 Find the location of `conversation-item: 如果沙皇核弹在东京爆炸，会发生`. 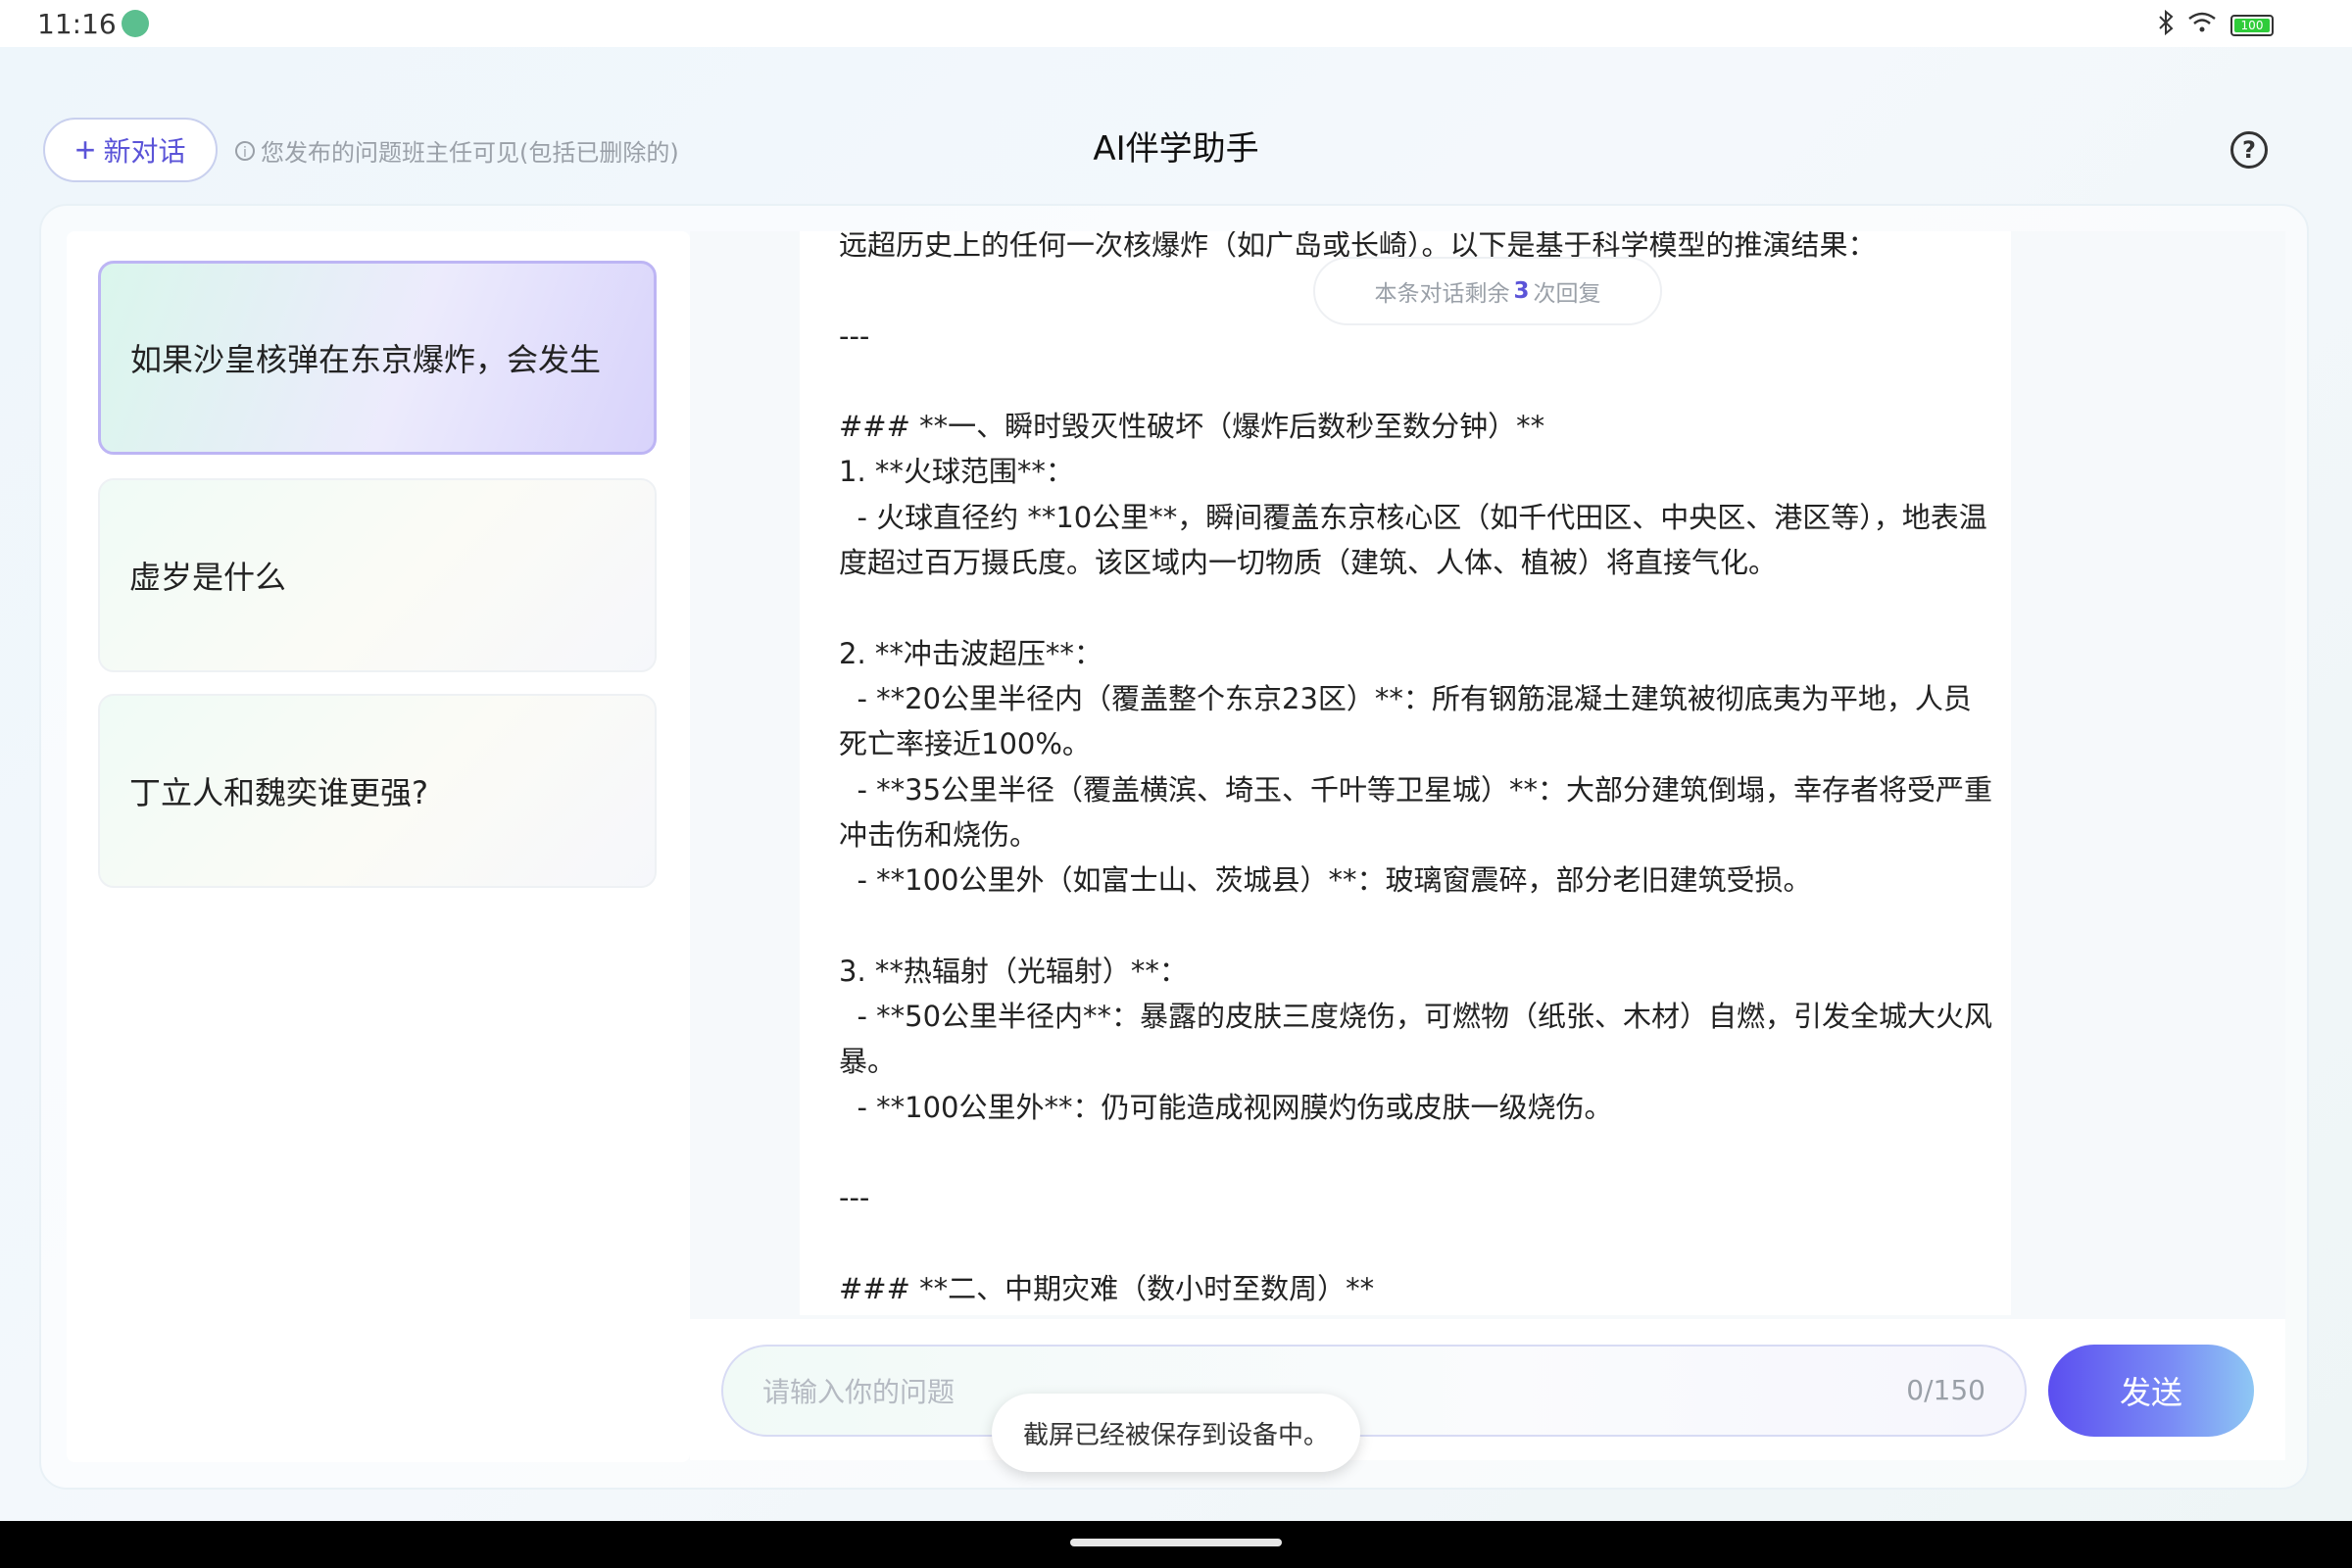

conversation-item: 如果沙皇核弹在东京爆炸，会发生 is located at coordinates (377, 358).